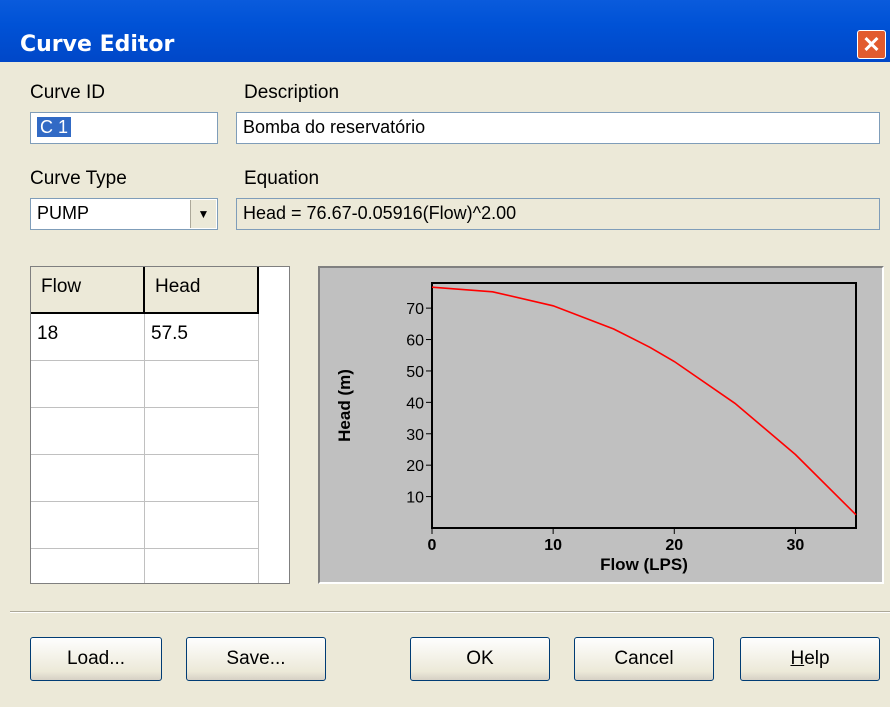 This screenshot has width=890, height=707. Describe the element at coordinates (88, 290) in the screenshot. I see `column-header-flow: Flow` at that location.